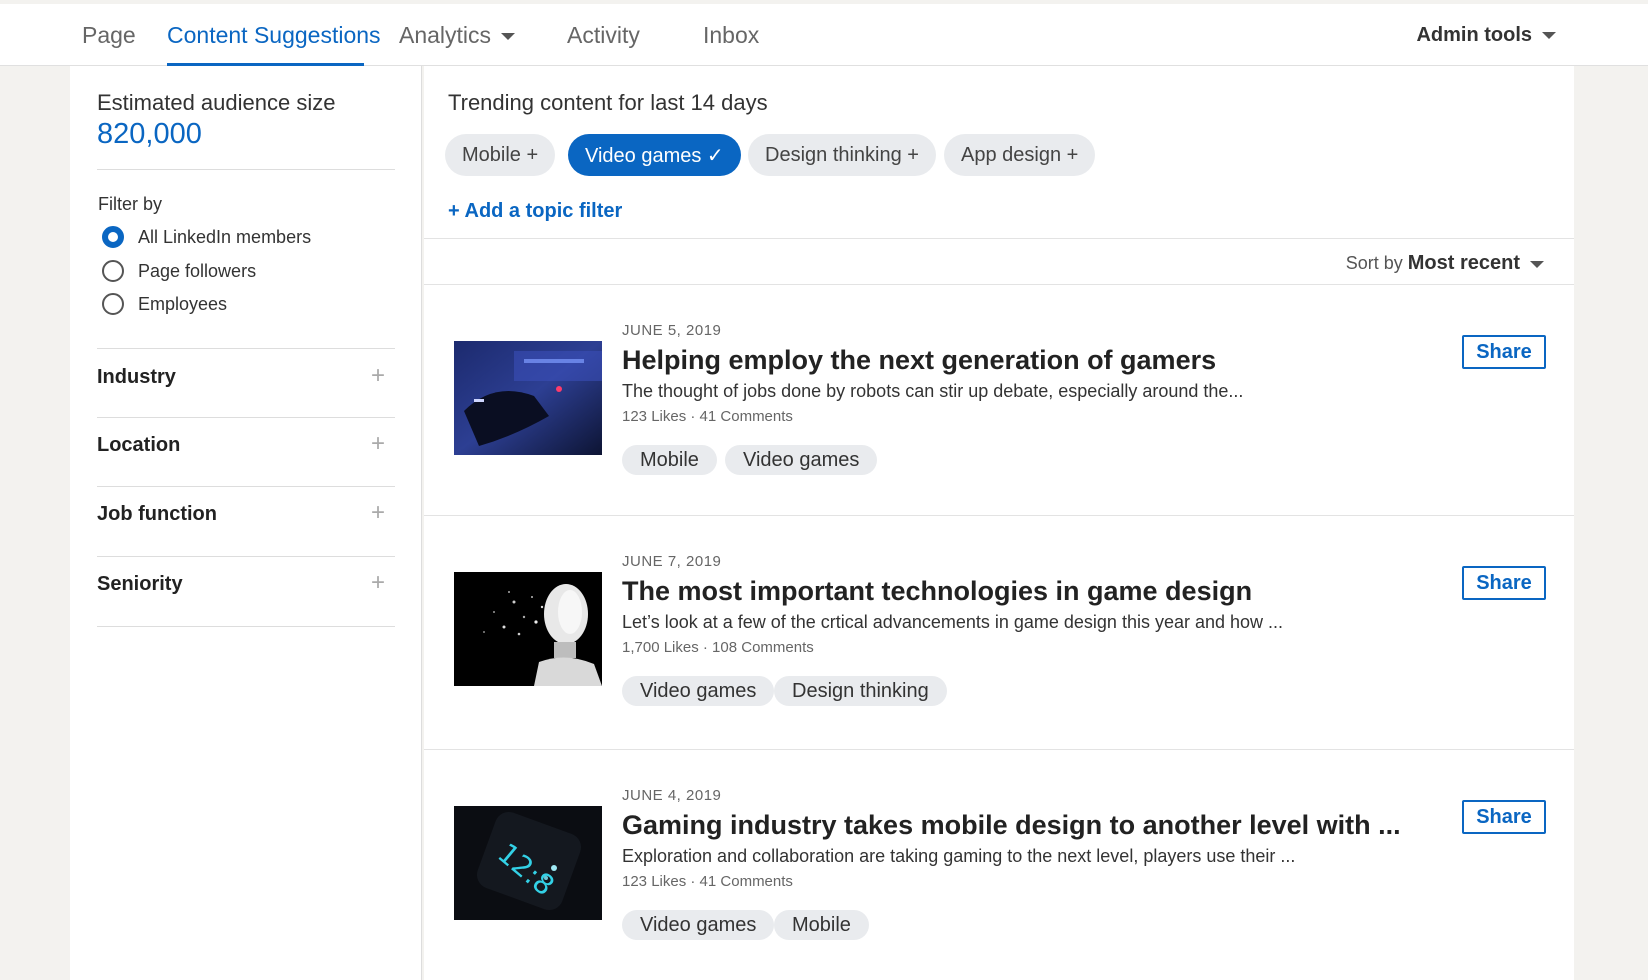  I want to click on facet-label: Industry, so click(136, 377).